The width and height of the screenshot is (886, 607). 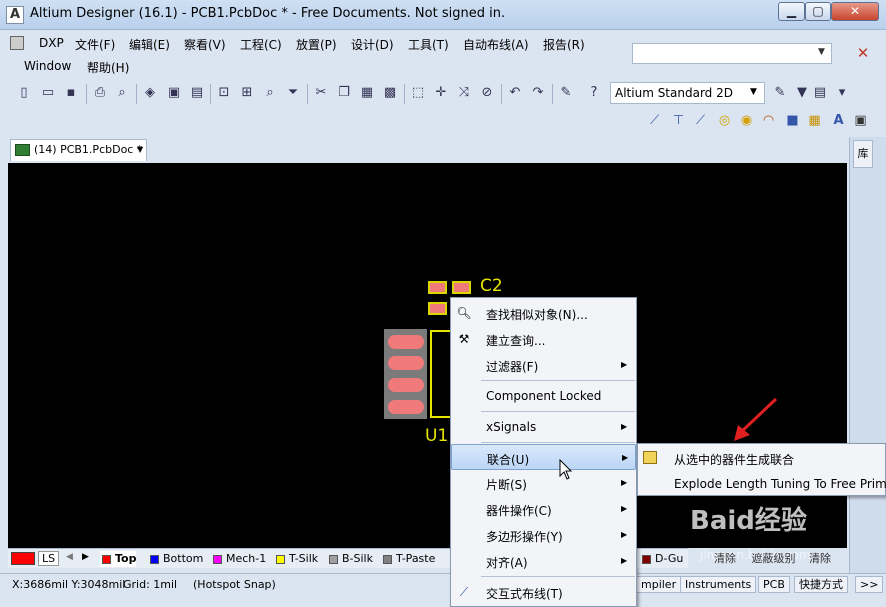 What do you see at coordinates (654, 120) in the screenshot?
I see `interactive-route-icon: ⟋` at bounding box center [654, 120].